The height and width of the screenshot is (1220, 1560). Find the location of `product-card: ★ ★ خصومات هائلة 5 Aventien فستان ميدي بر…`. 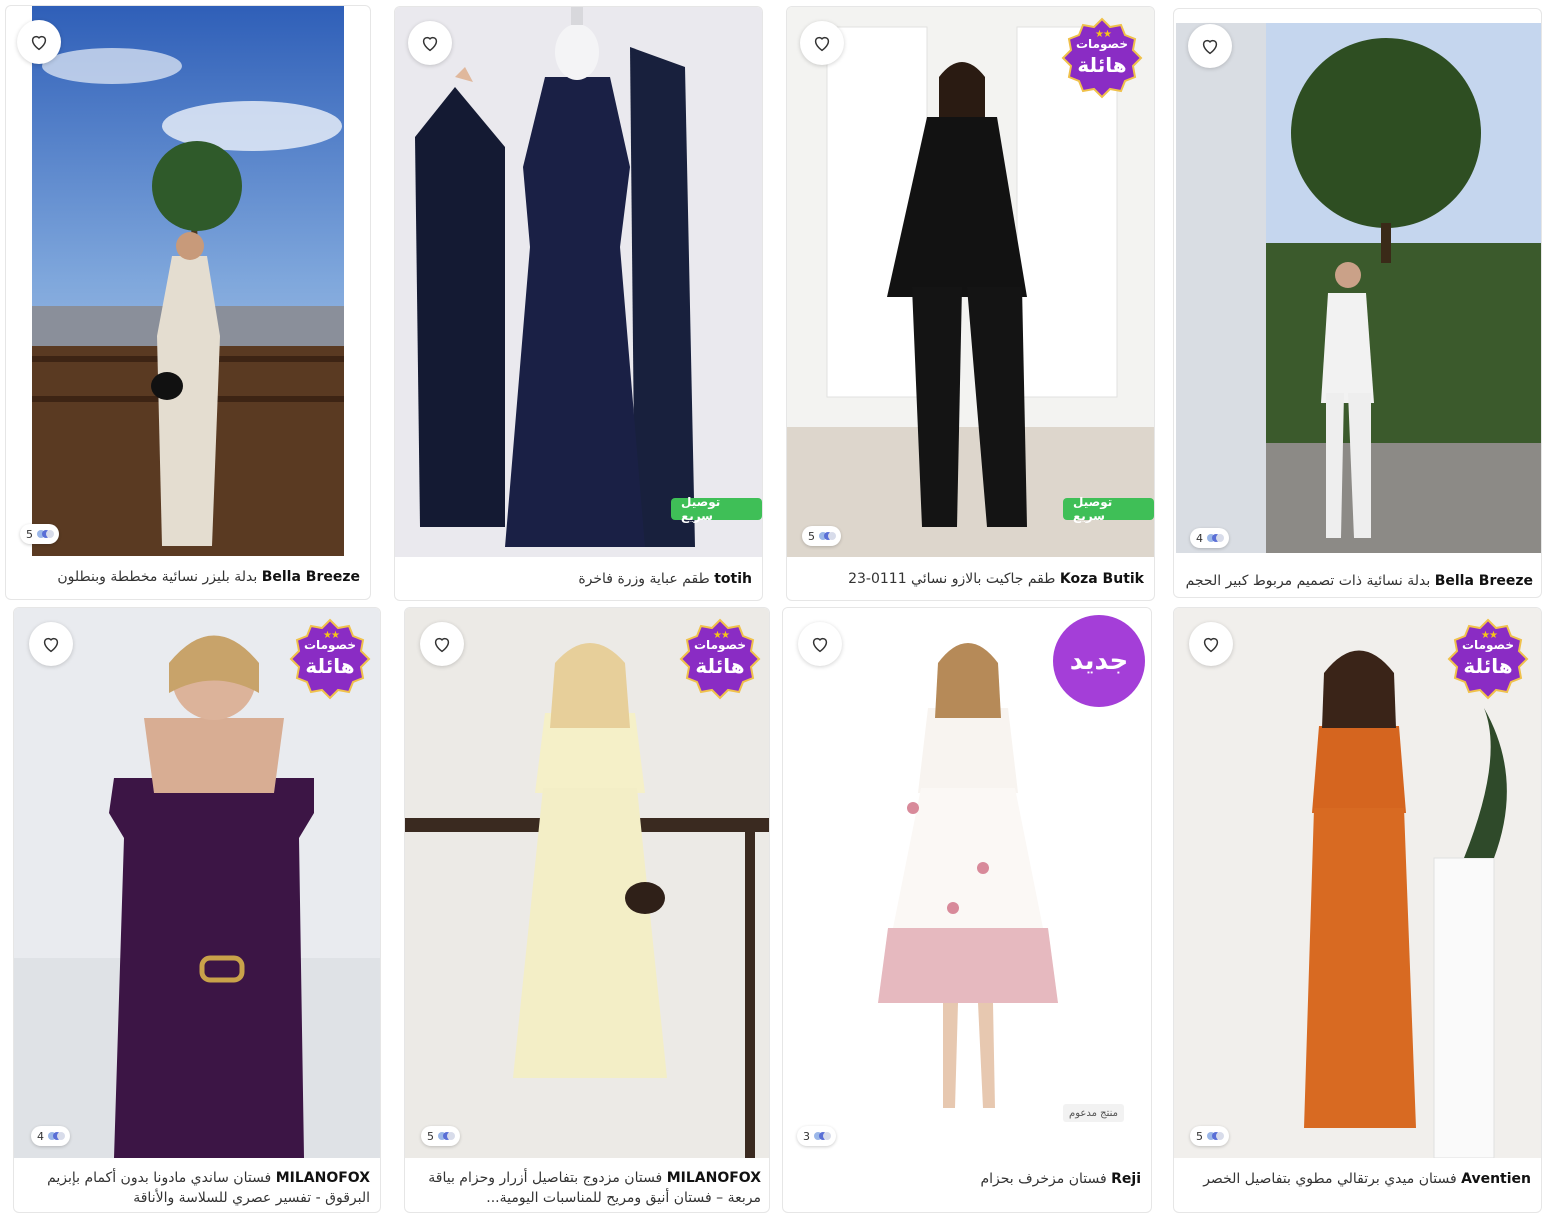

product-card: ★ ★ خصومات هائلة 5 Aventien فستان ميدي بر… is located at coordinates (1357, 910).